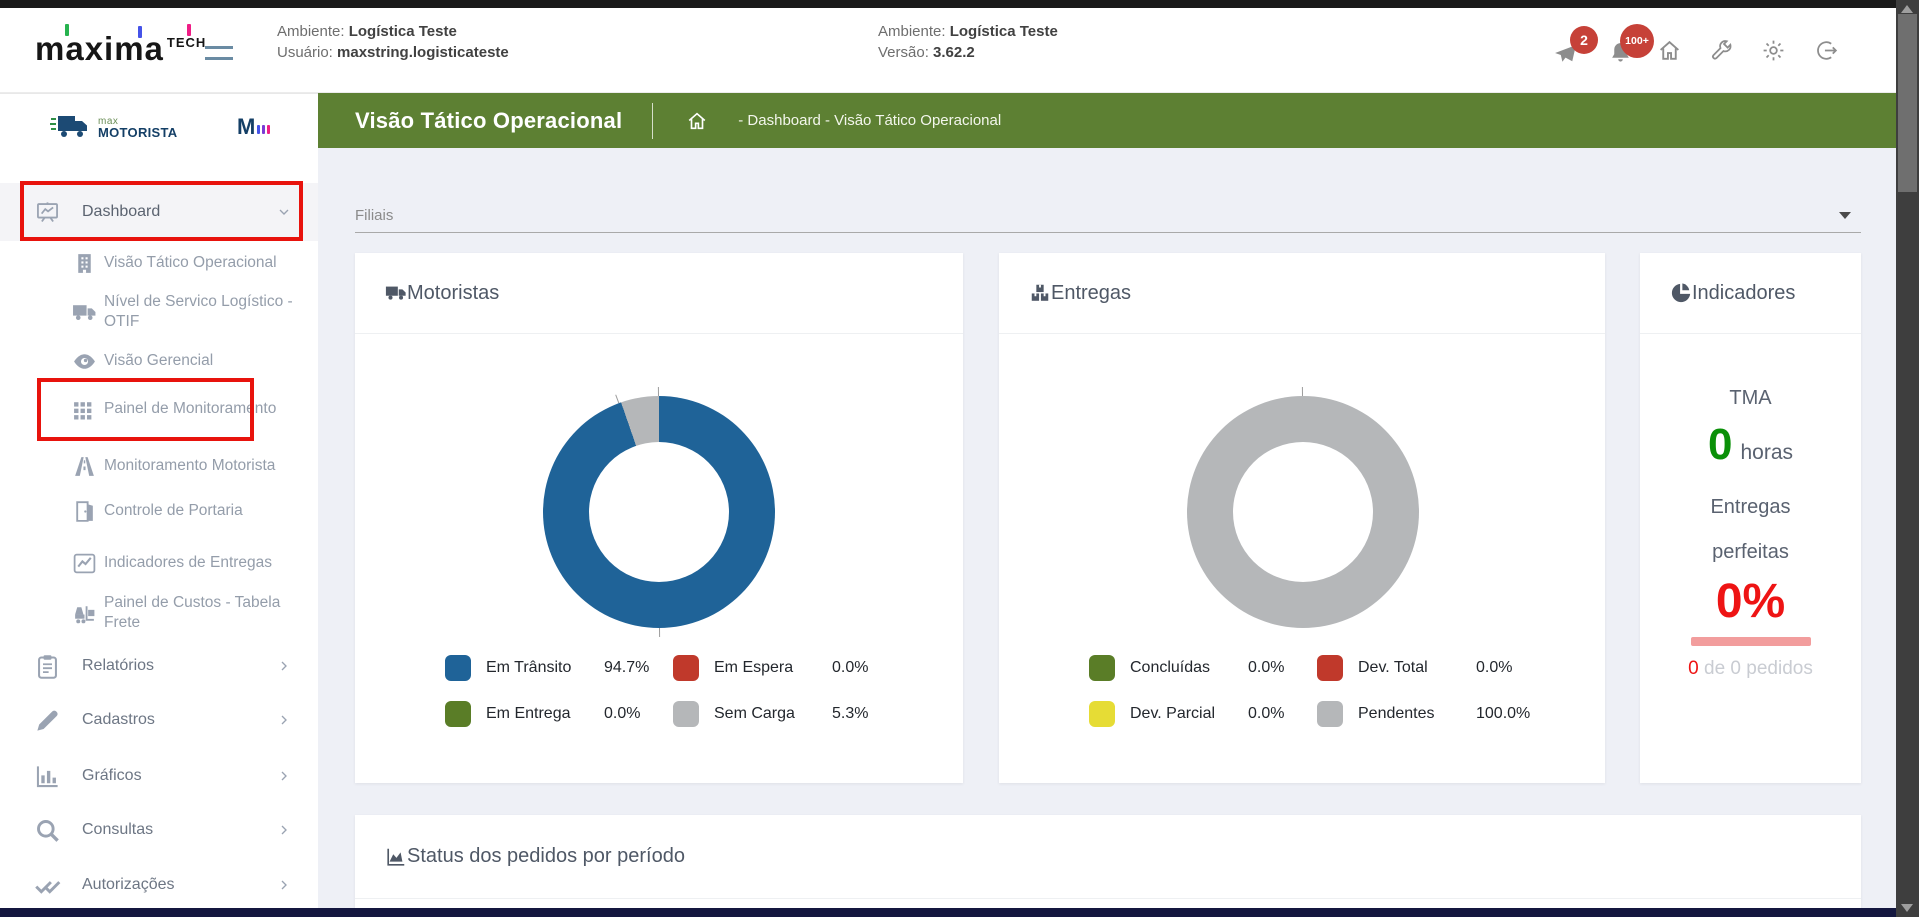 This screenshot has height=917, width=1919. What do you see at coordinates (1845, 215) in the screenshot?
I see `filiais-dropdown-caret` at bounding box center [1845, 215].